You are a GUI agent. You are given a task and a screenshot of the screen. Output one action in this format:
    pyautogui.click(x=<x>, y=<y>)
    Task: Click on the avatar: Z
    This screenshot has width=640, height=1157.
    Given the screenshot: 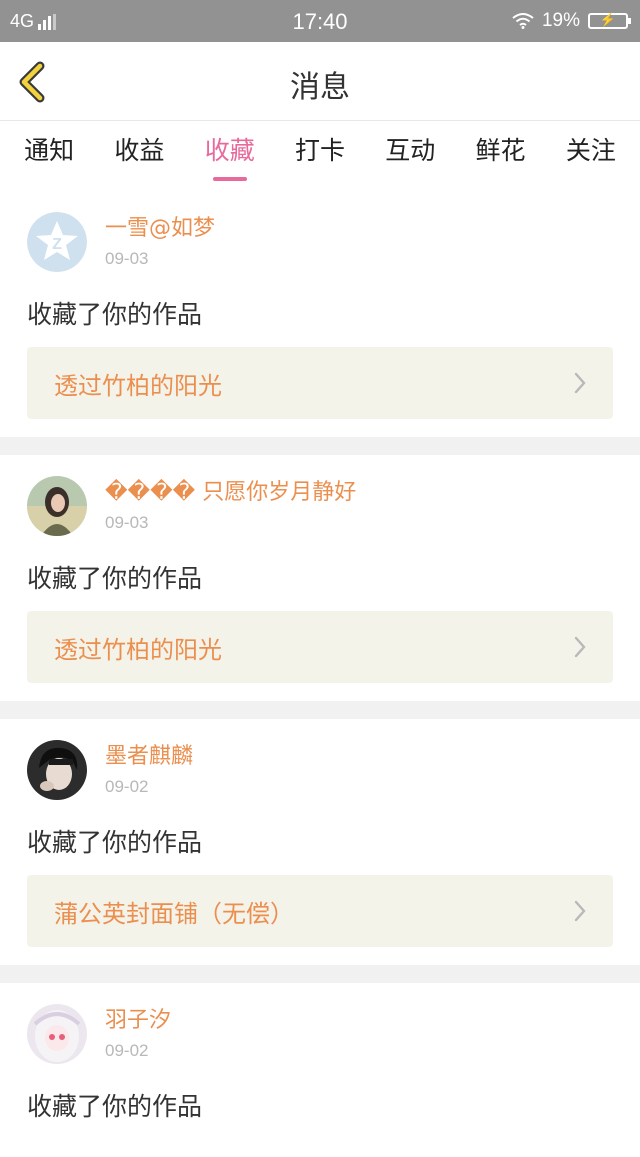 What is the action you would take?
    pyautogui.click(x=57, y=242)
    